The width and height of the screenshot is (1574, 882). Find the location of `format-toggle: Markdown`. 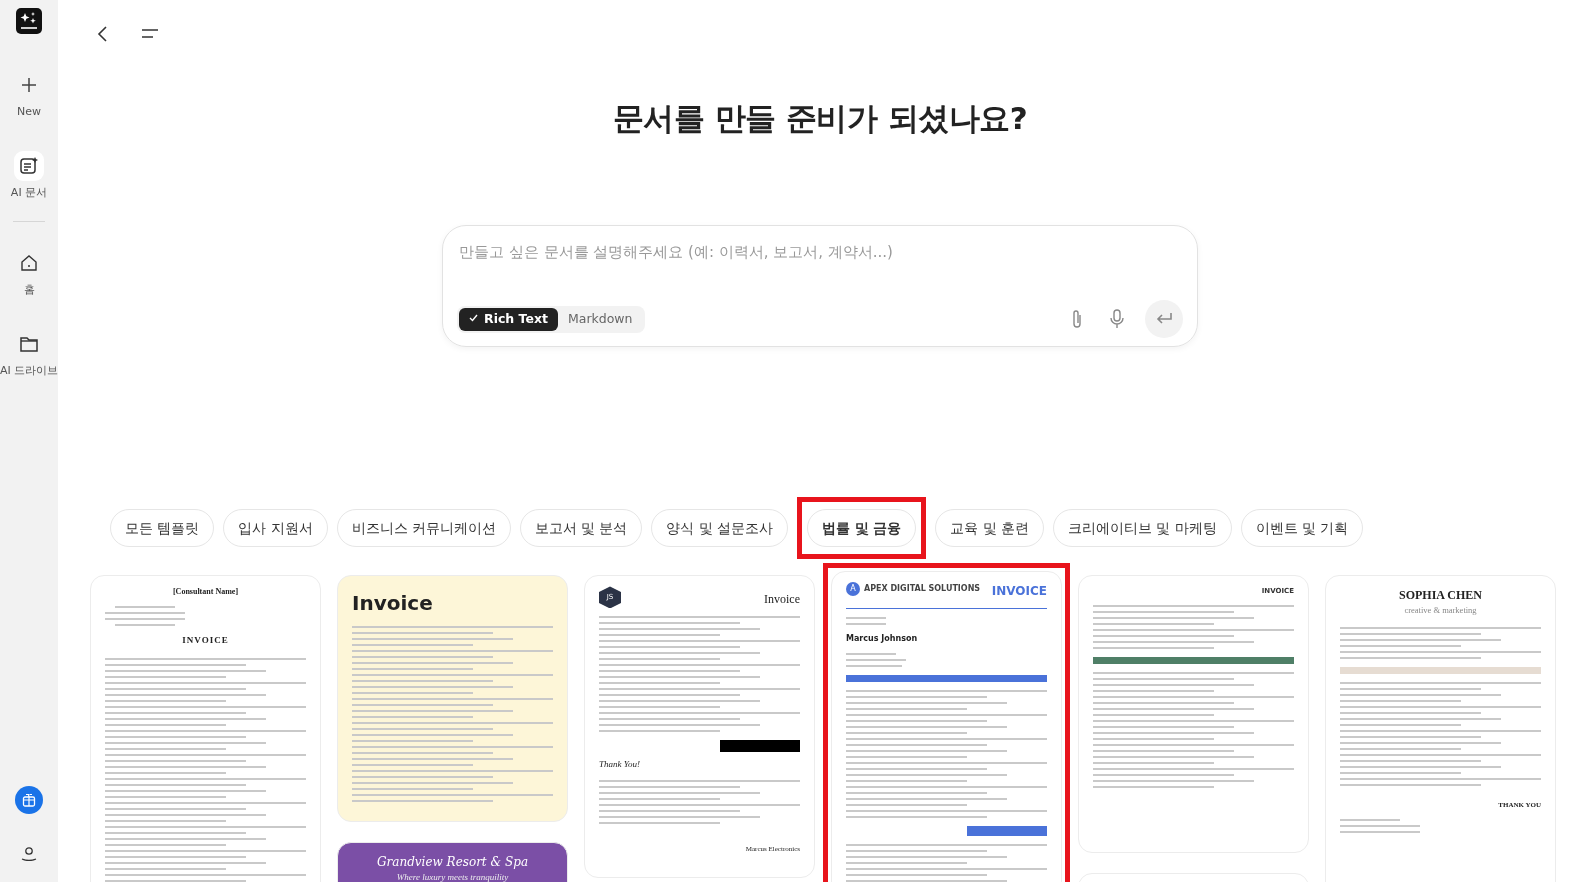

format-toggle: Markdown is located at coordinates (600, 319).